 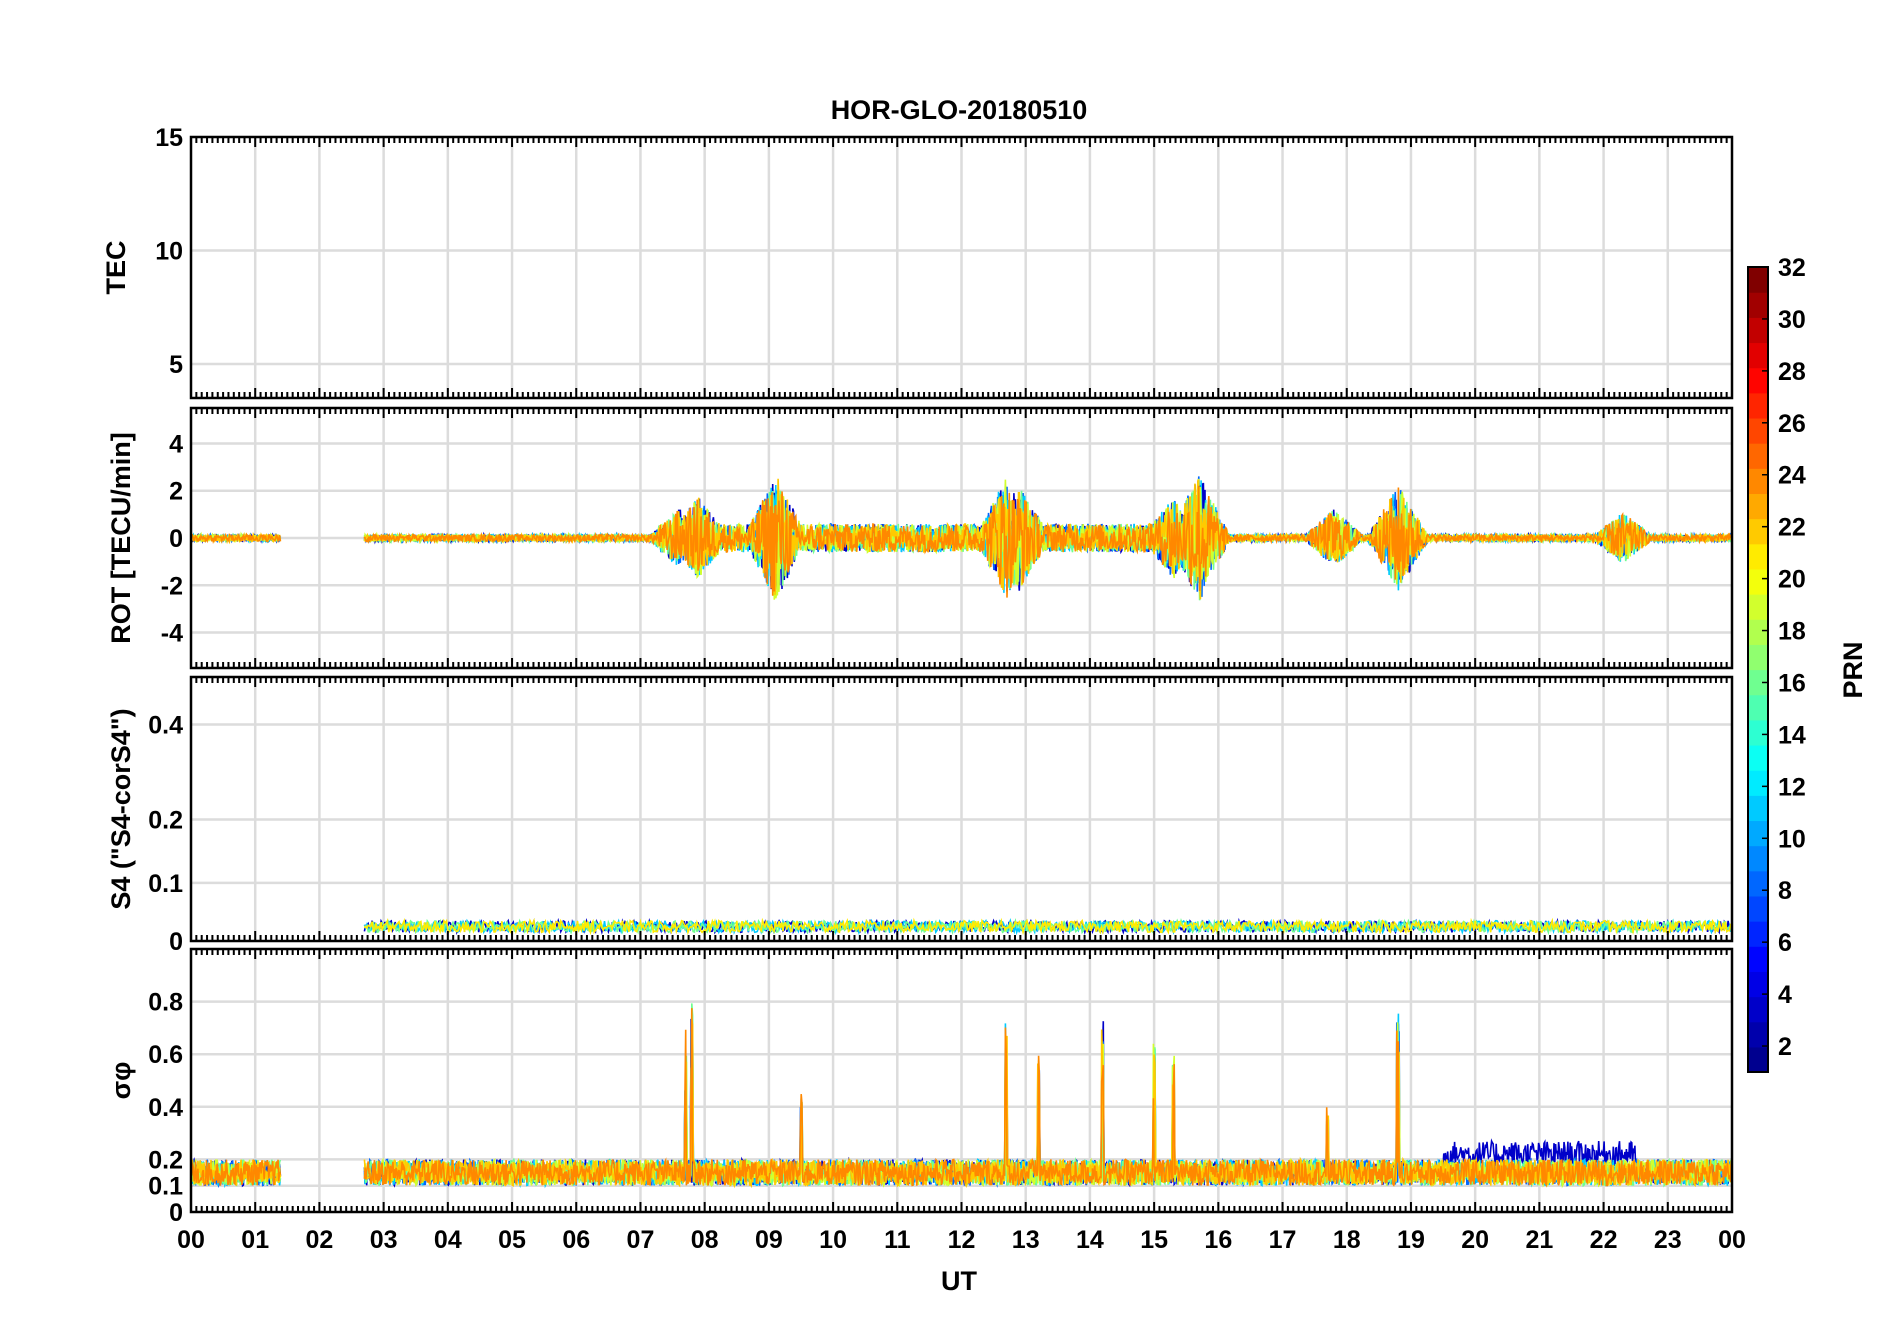 What do you see at coordinates (1283, 1240) in the screenshot?
I see `x-tick-label: 17` at bounding box center [1283, 1240].